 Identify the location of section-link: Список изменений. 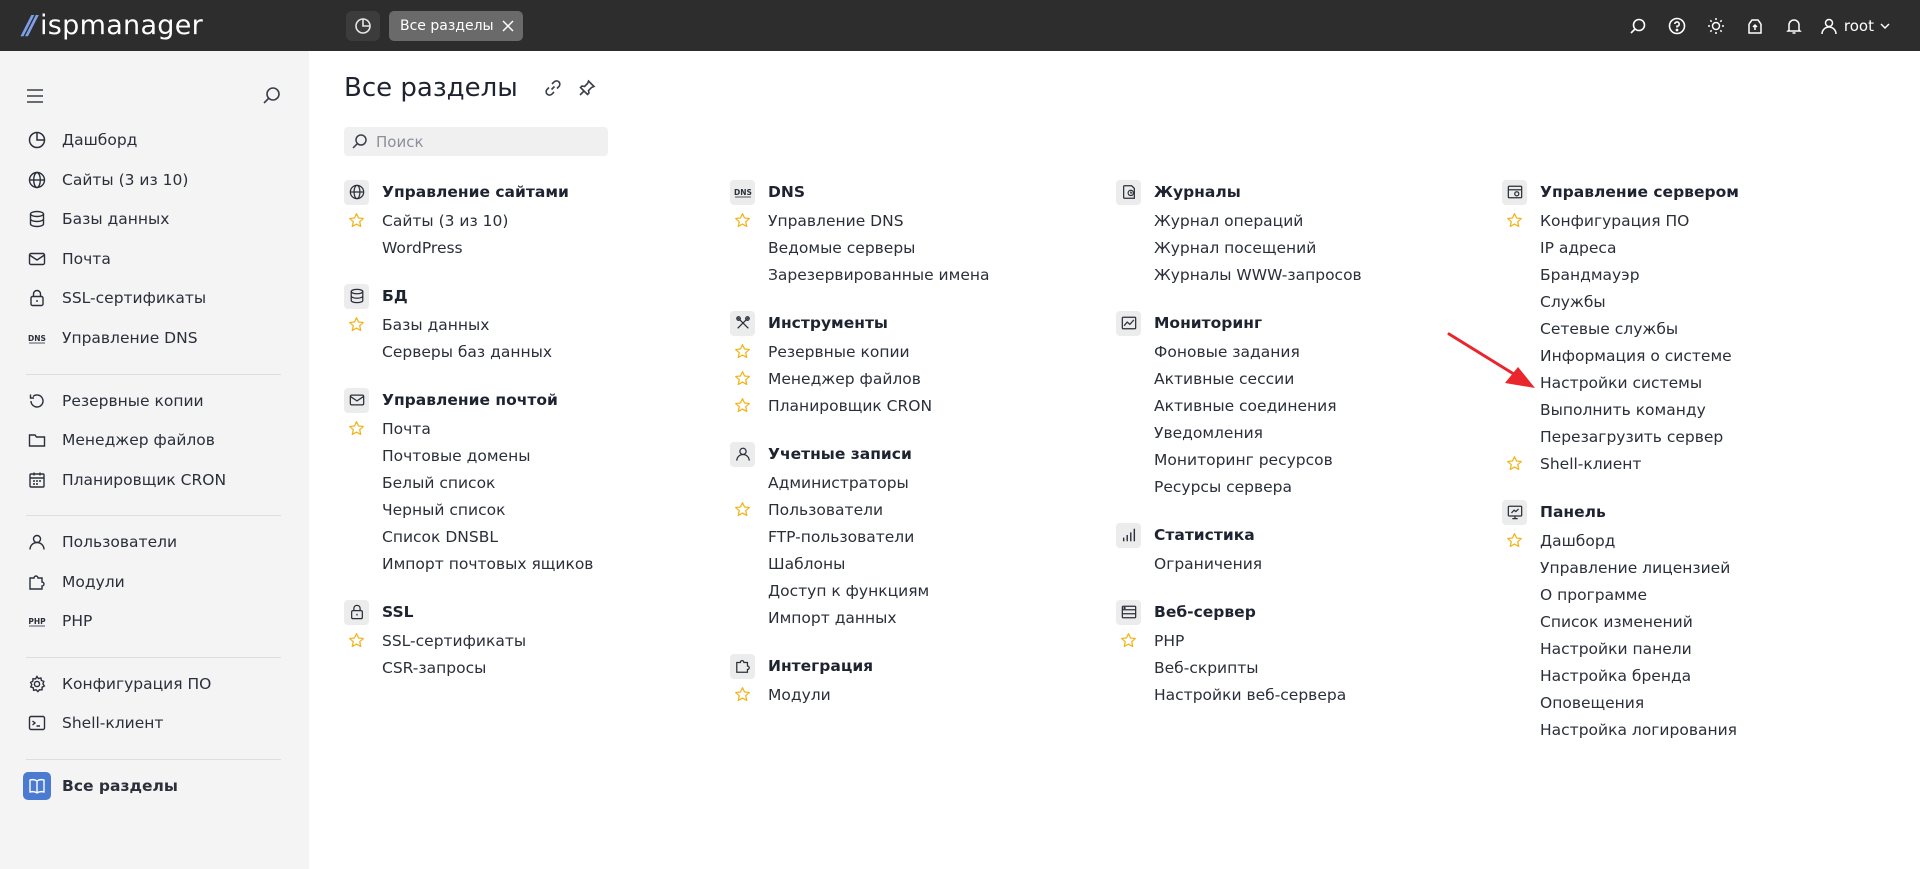
(1692, 621).